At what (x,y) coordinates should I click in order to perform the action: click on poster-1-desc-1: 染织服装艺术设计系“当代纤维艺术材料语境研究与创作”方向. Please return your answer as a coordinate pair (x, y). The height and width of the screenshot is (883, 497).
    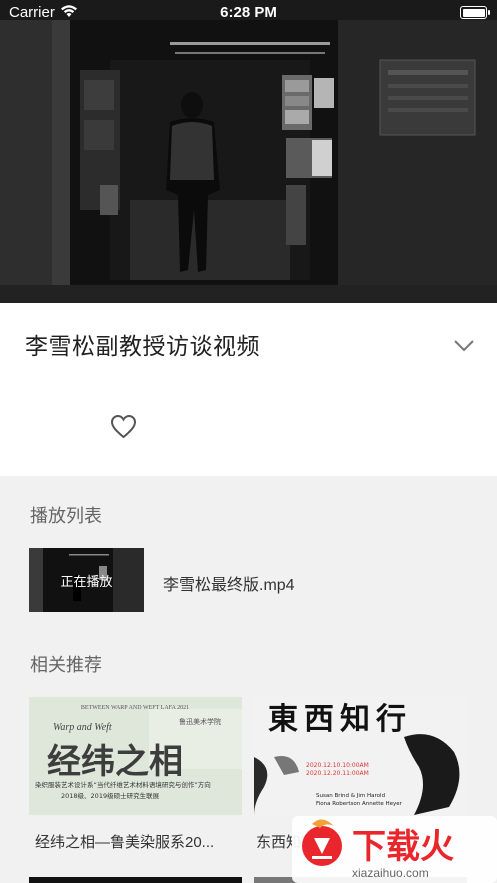
    Looking at the image, I should click on (123, 784).